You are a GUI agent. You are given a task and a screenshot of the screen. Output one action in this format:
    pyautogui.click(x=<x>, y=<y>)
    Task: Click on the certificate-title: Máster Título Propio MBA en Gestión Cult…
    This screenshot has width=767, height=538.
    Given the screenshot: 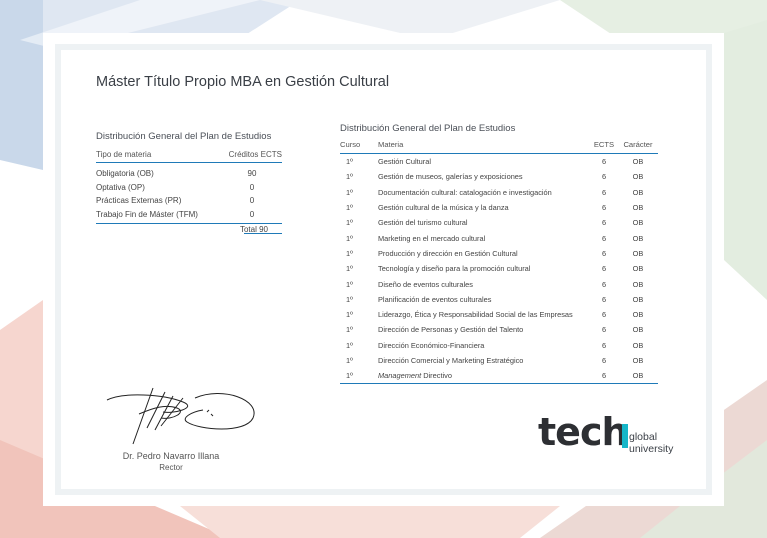 What is the action you would take?
    pyautogui.click(x=243, y=82)
    